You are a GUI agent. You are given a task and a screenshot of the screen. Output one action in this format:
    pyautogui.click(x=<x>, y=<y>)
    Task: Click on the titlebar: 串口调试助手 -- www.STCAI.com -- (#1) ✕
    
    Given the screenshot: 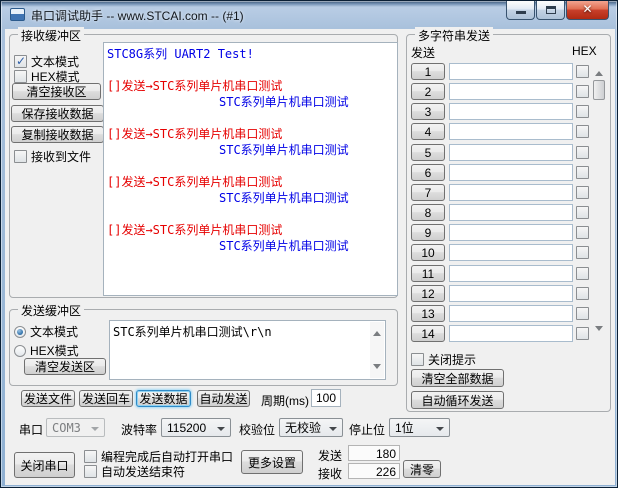 What is the action you would take?
    pyautogui.click(x=309, y=15)
    